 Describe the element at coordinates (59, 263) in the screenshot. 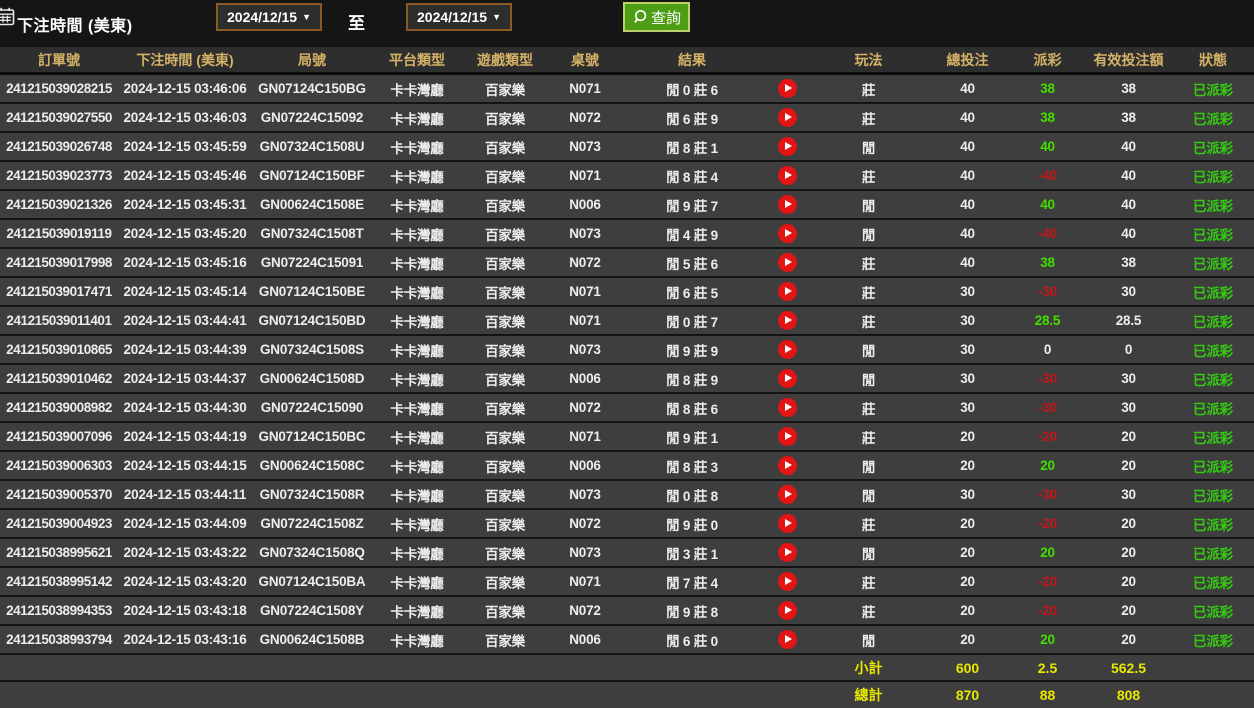

I see `cell-order: 241215039017998` at that location.